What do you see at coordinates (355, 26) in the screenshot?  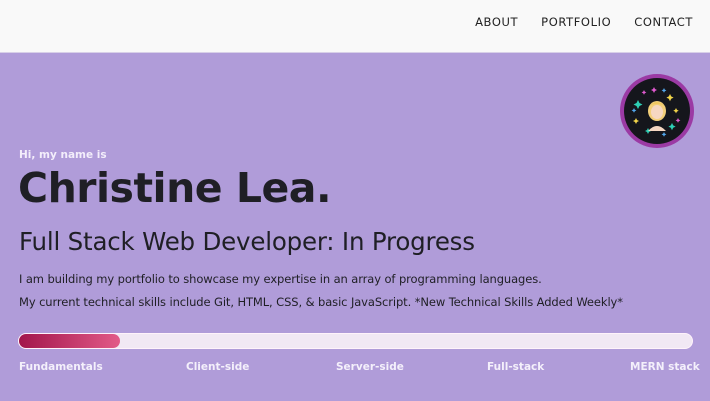 I see `top-navbar: ABOUT PORTFOLIO CONTACT` at bounding box center [355, 26].